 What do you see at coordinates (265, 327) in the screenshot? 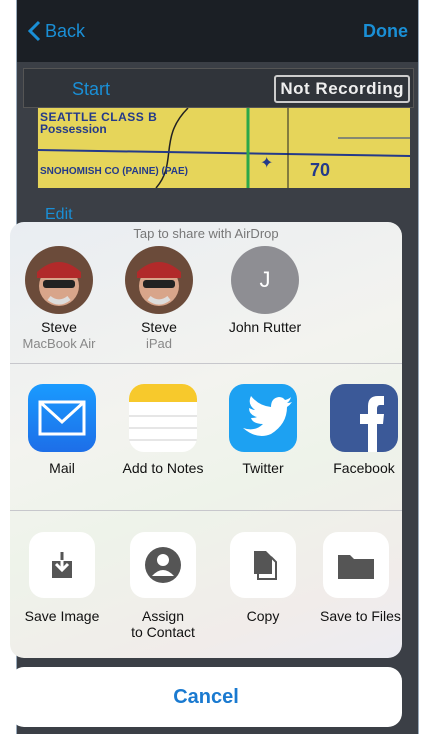
I see `contact-name: John Rutter` at bounding box center [265, 327].